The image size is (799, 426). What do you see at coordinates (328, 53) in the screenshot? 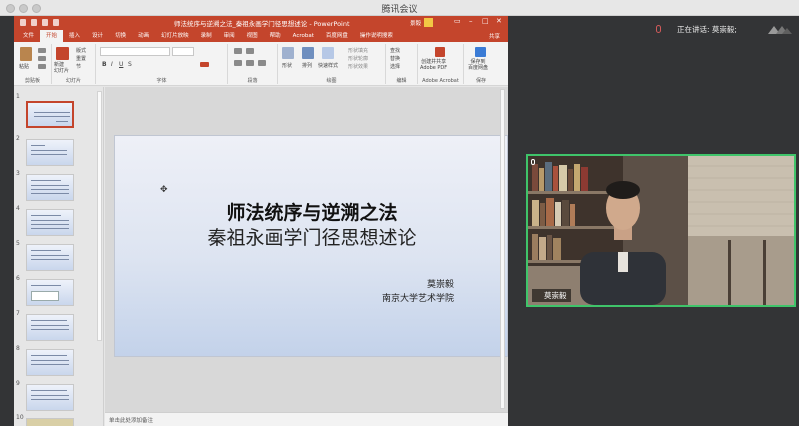
I see `quick-styles-icon` at bounding box center [328, 53].